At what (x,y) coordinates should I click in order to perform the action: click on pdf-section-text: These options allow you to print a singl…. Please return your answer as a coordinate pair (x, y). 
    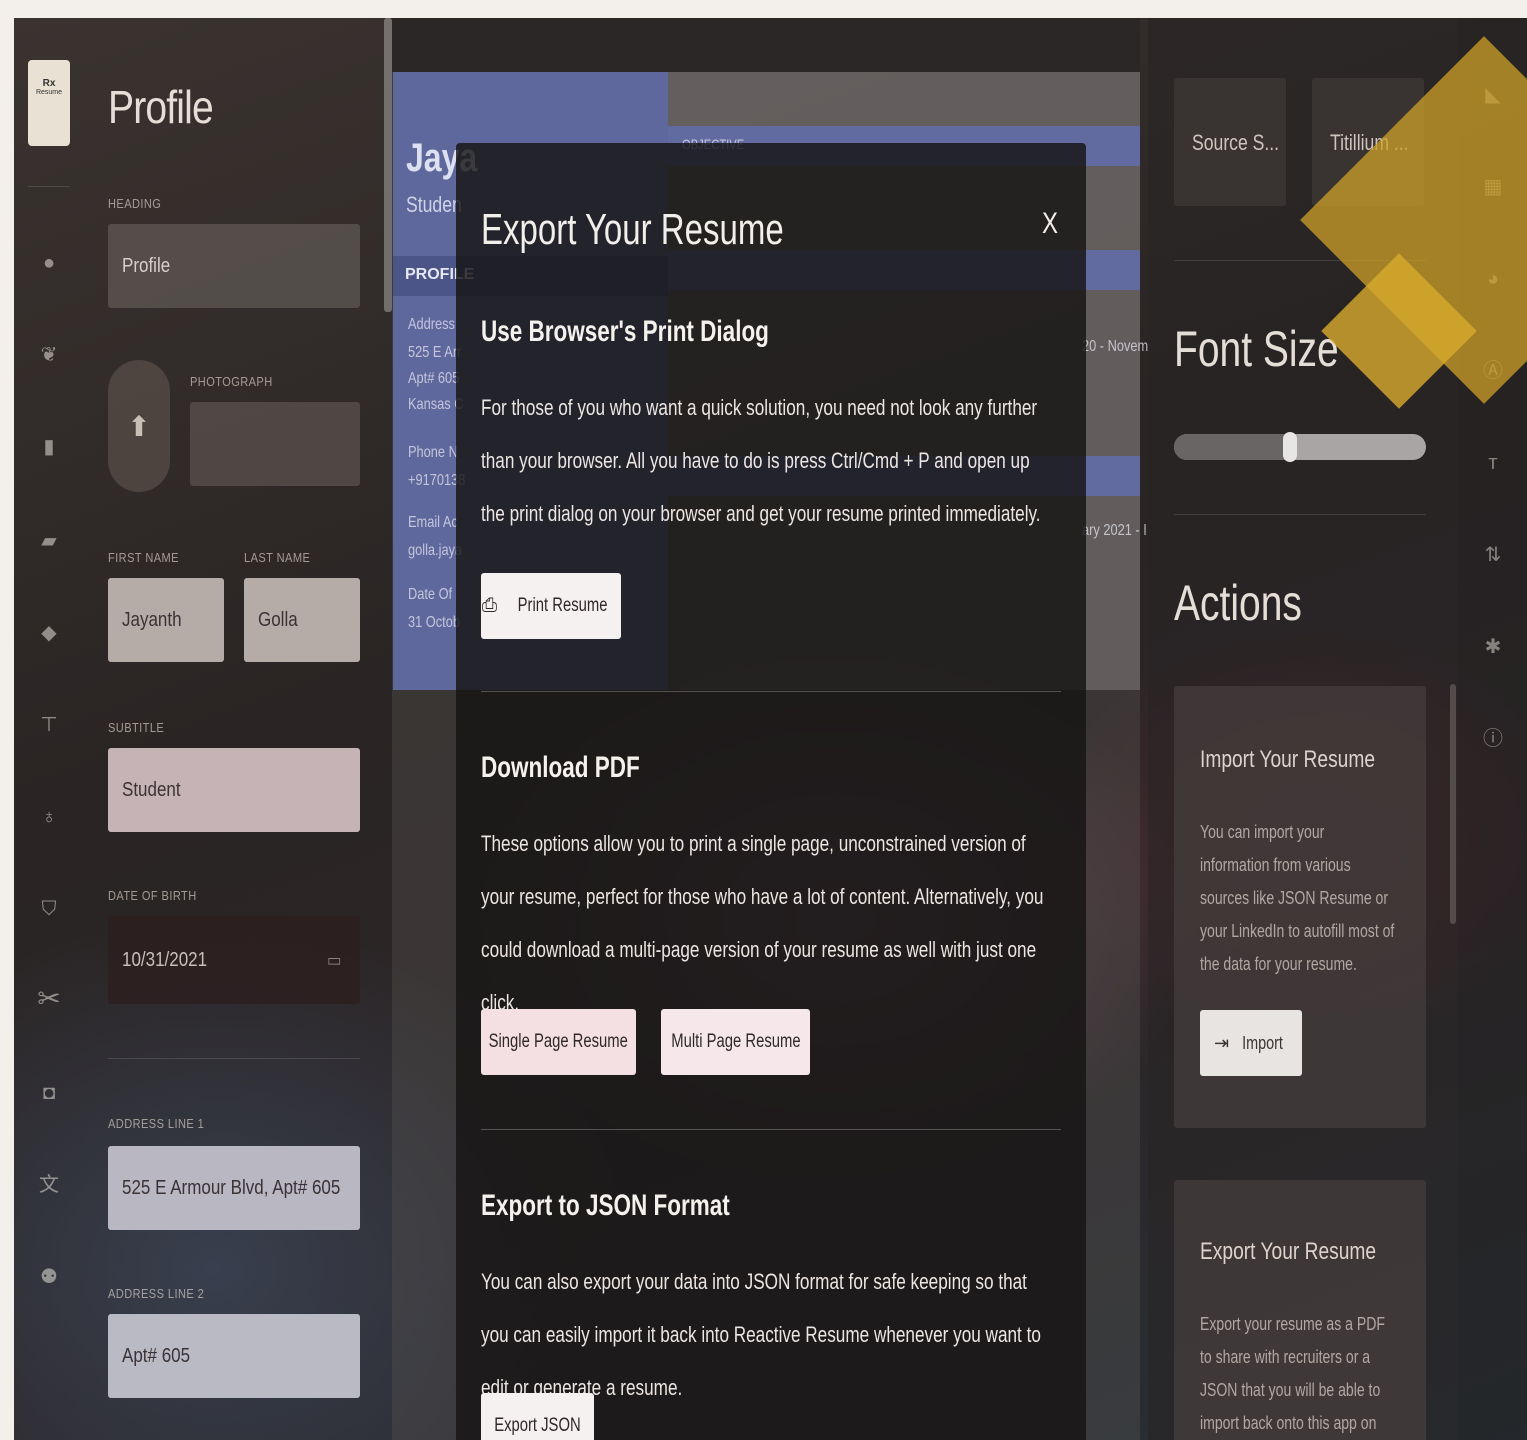
    Looking at the image, I should click on (762, 923).